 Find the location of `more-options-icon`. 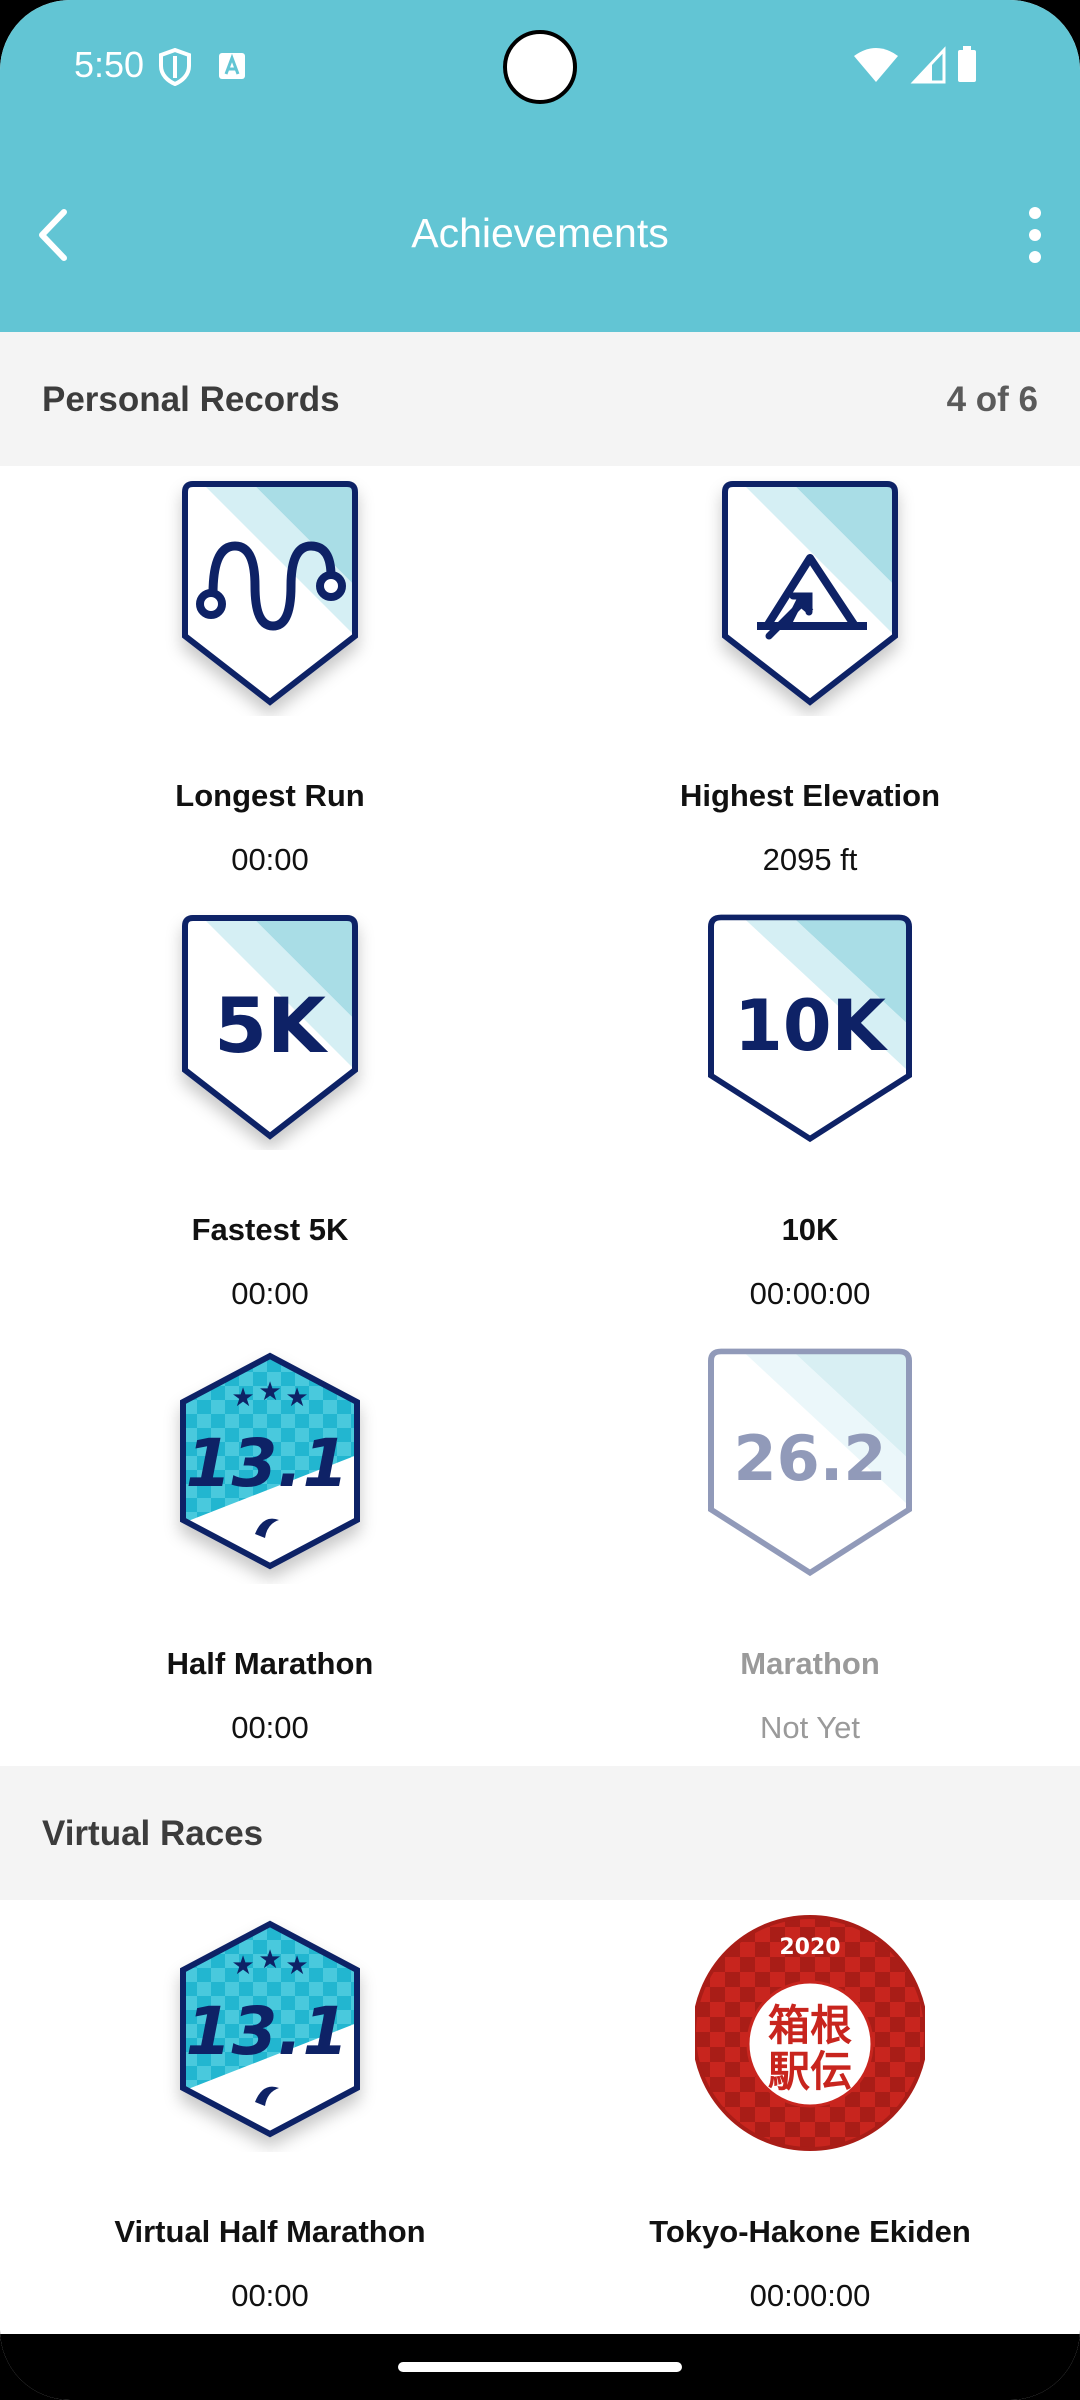

more-options-icon is located at coordinates (1035, 235).